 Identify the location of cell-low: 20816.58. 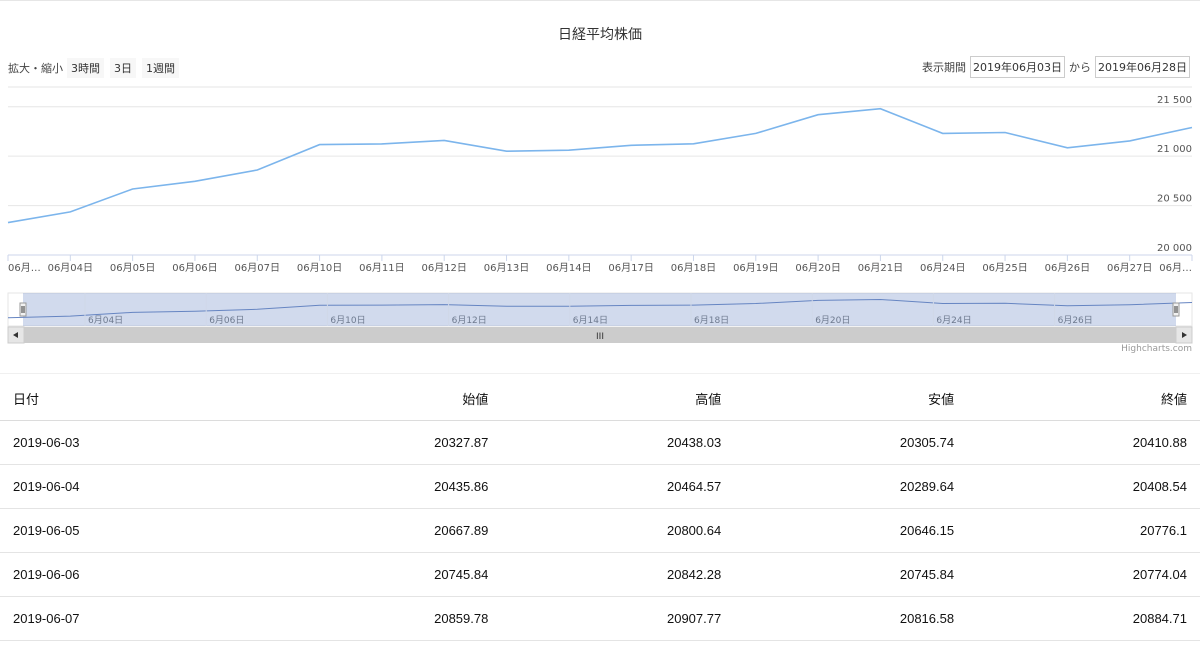
(851, 618).